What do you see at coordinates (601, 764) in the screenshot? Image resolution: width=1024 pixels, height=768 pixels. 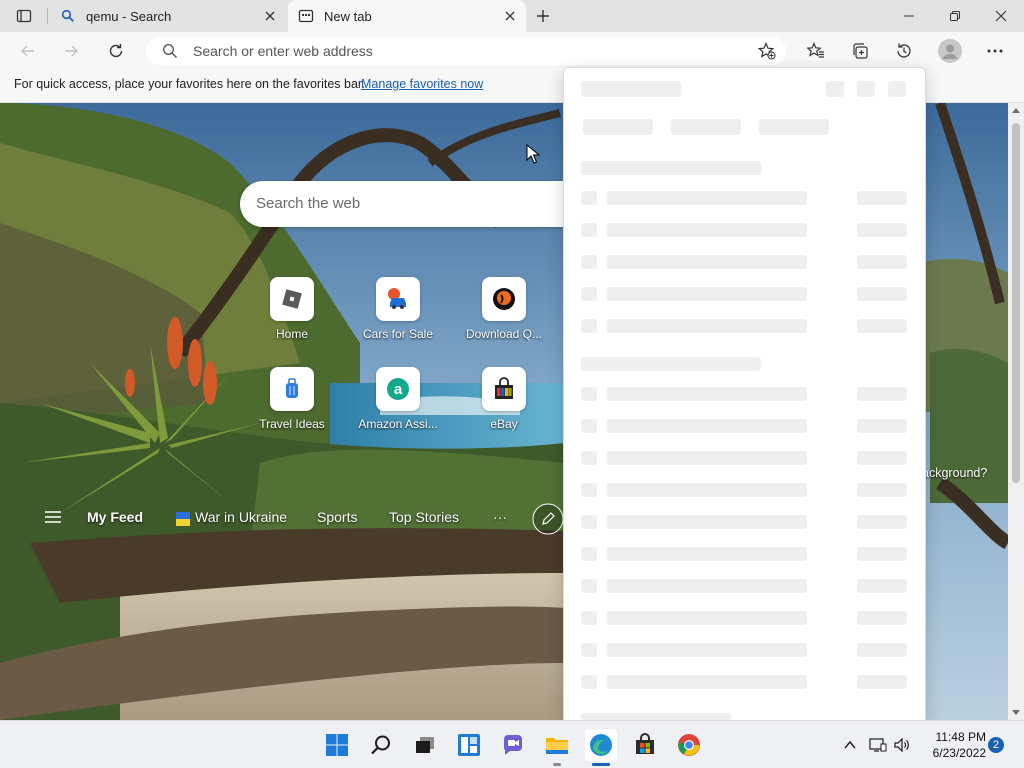 I see `active-indicator` at bounding box center [601, 764].